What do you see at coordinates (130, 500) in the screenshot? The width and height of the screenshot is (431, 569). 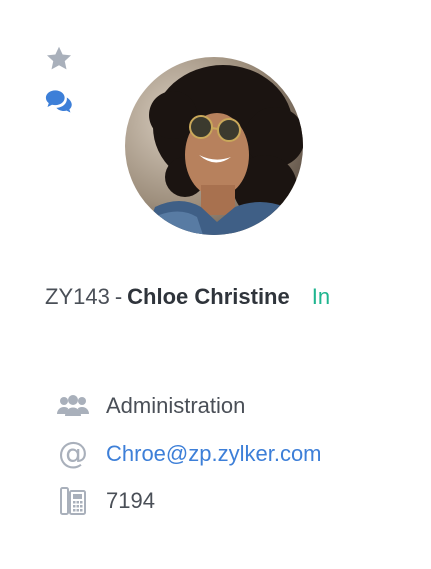 I see `extension-text: 7194` at bounding box center [130, 500].